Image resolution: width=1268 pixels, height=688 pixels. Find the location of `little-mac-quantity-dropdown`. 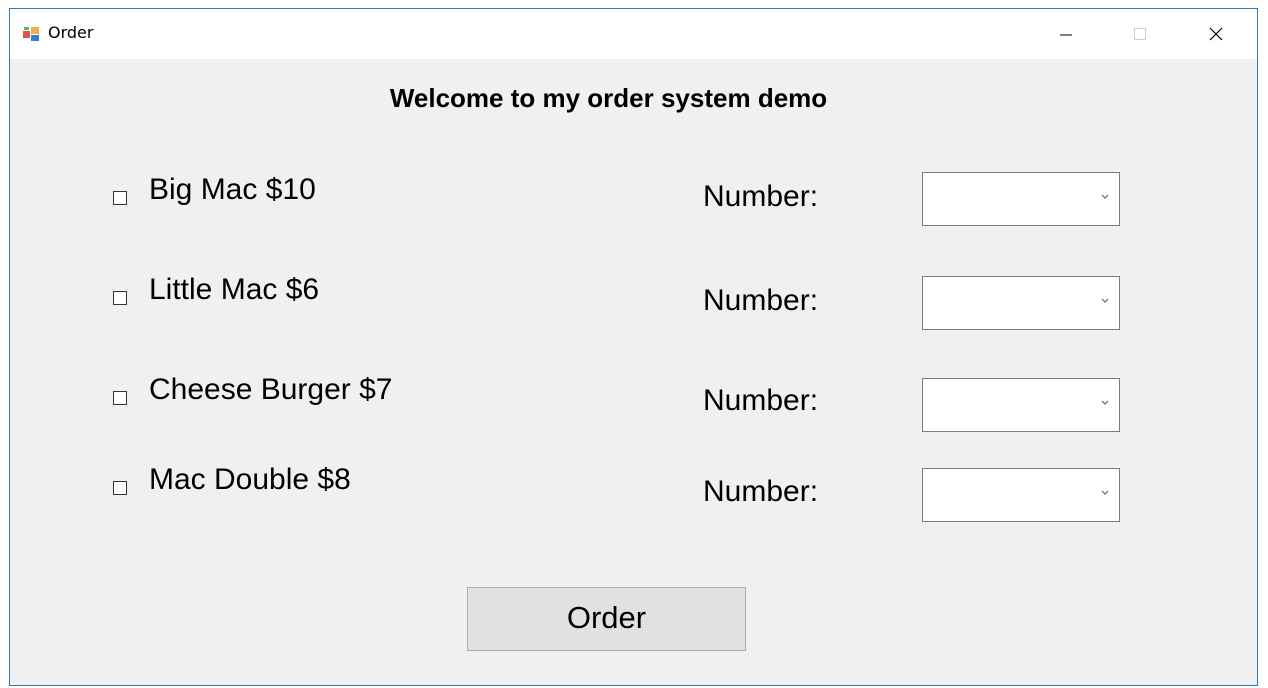

little-mac-quantity-dropdown is located at coordinates (1021, 303).